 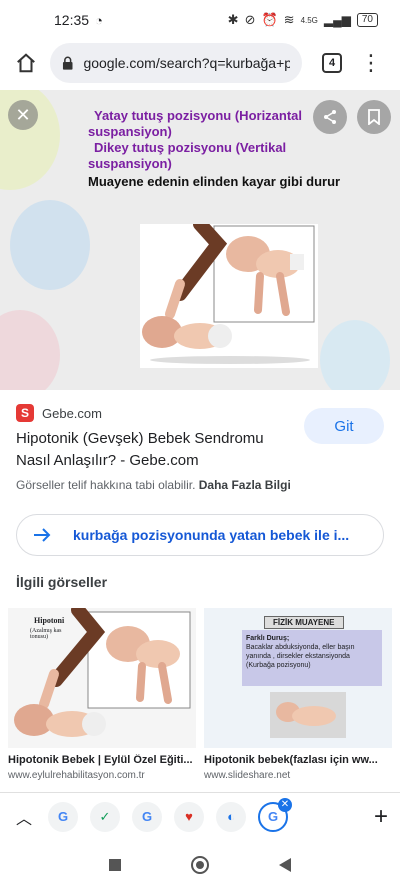 I want to click on battery-icon: 70, so click(x=367, y=20).